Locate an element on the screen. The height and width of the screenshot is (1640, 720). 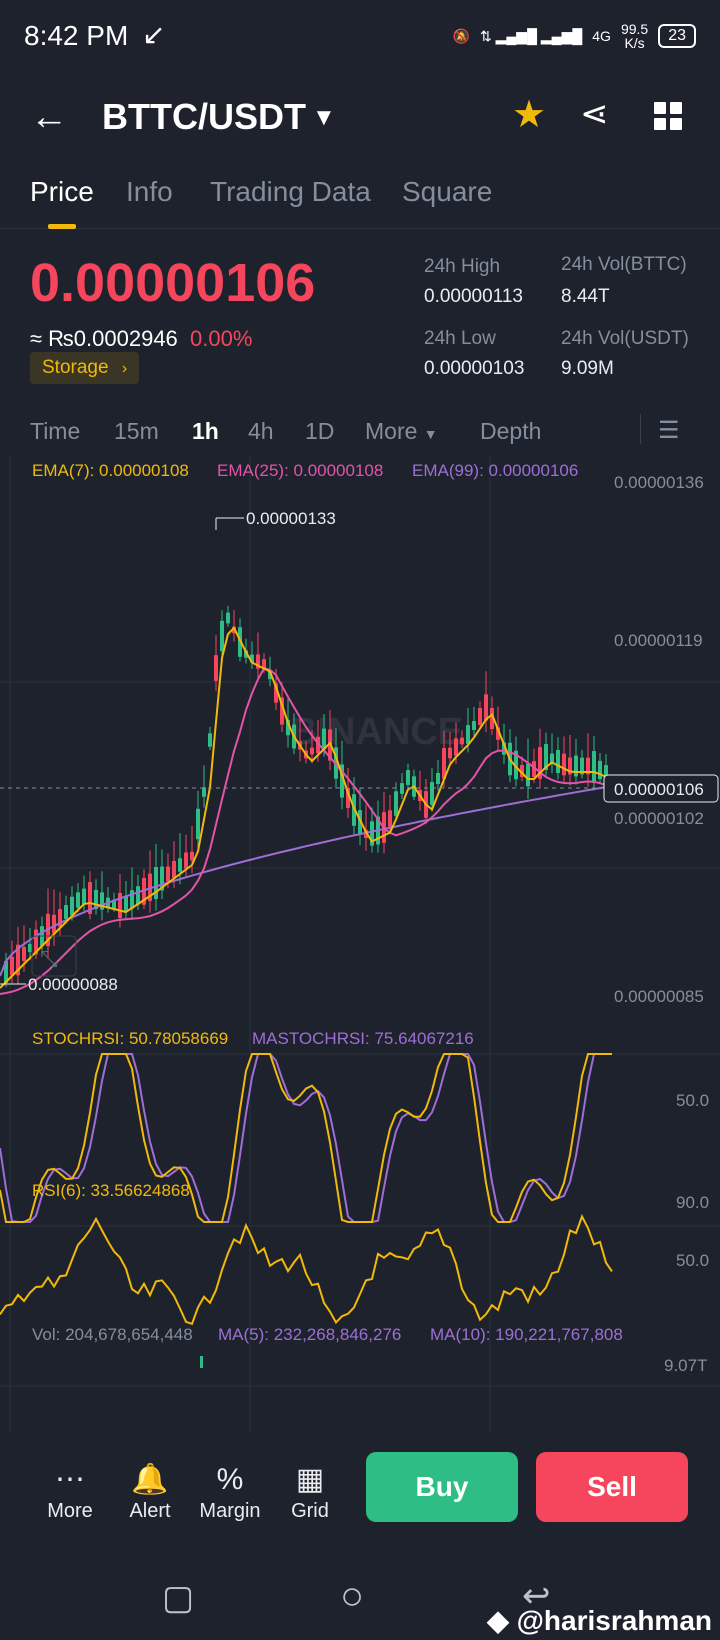
more-dots-icon: ⋯ is located at coordinates (70, 1479).